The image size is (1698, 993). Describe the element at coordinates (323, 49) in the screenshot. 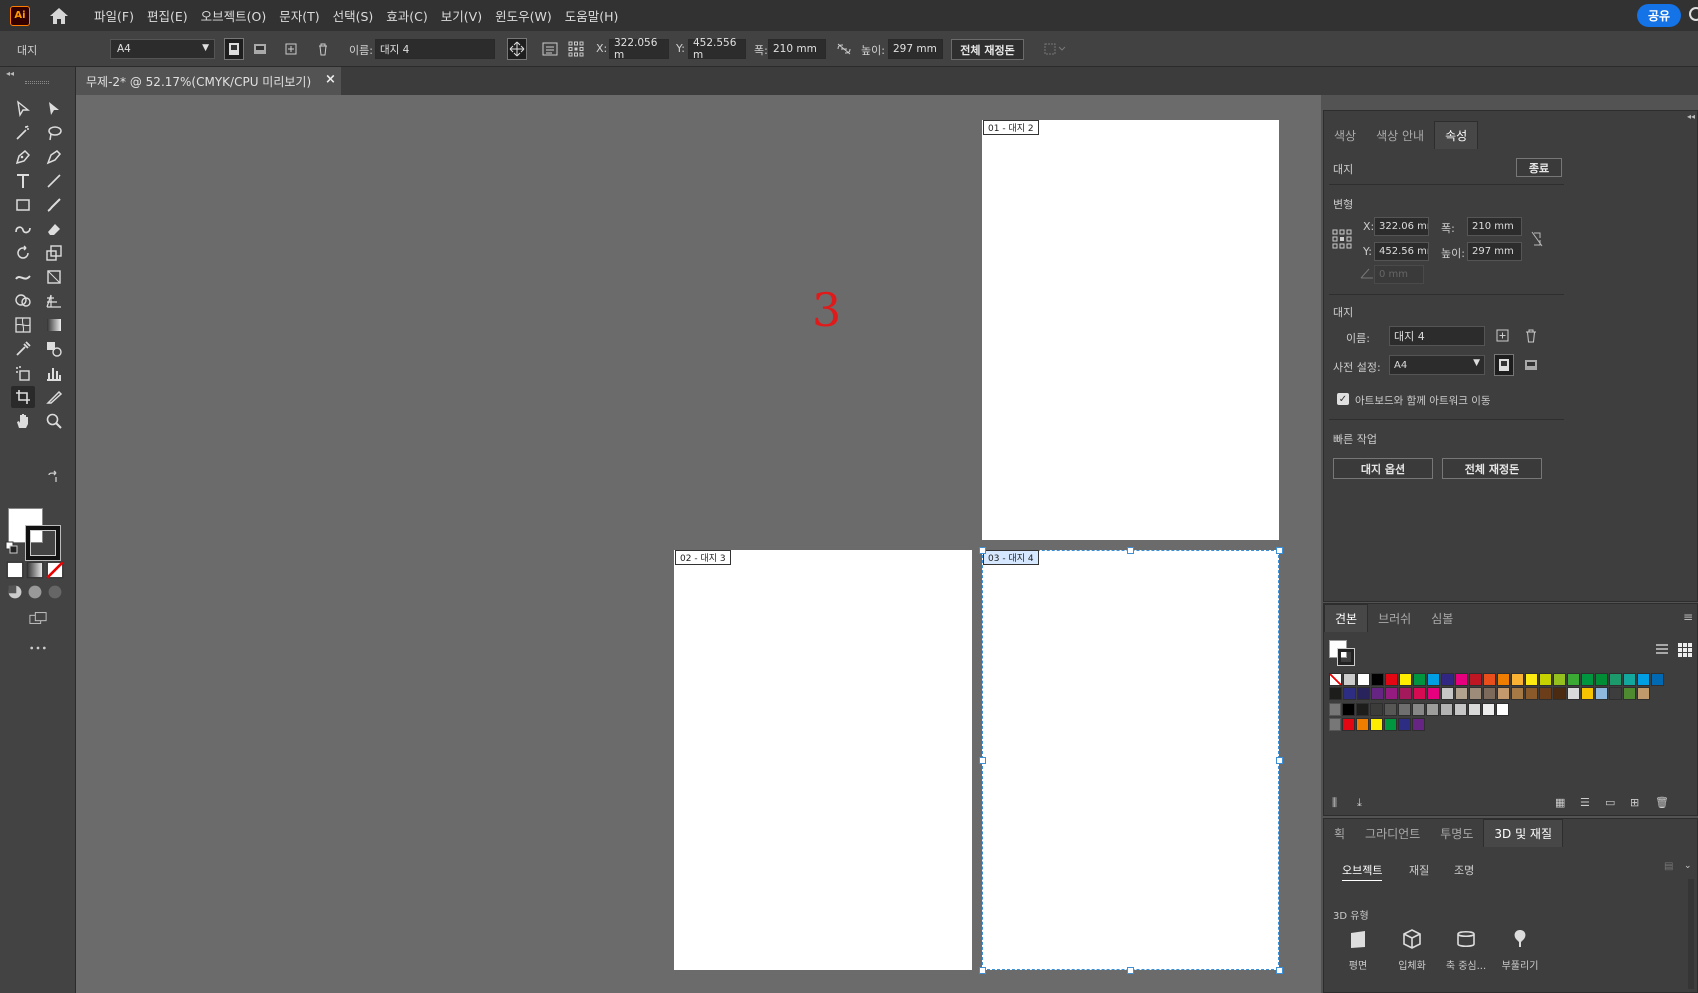

I see `delete-artboard-icon` at that location.